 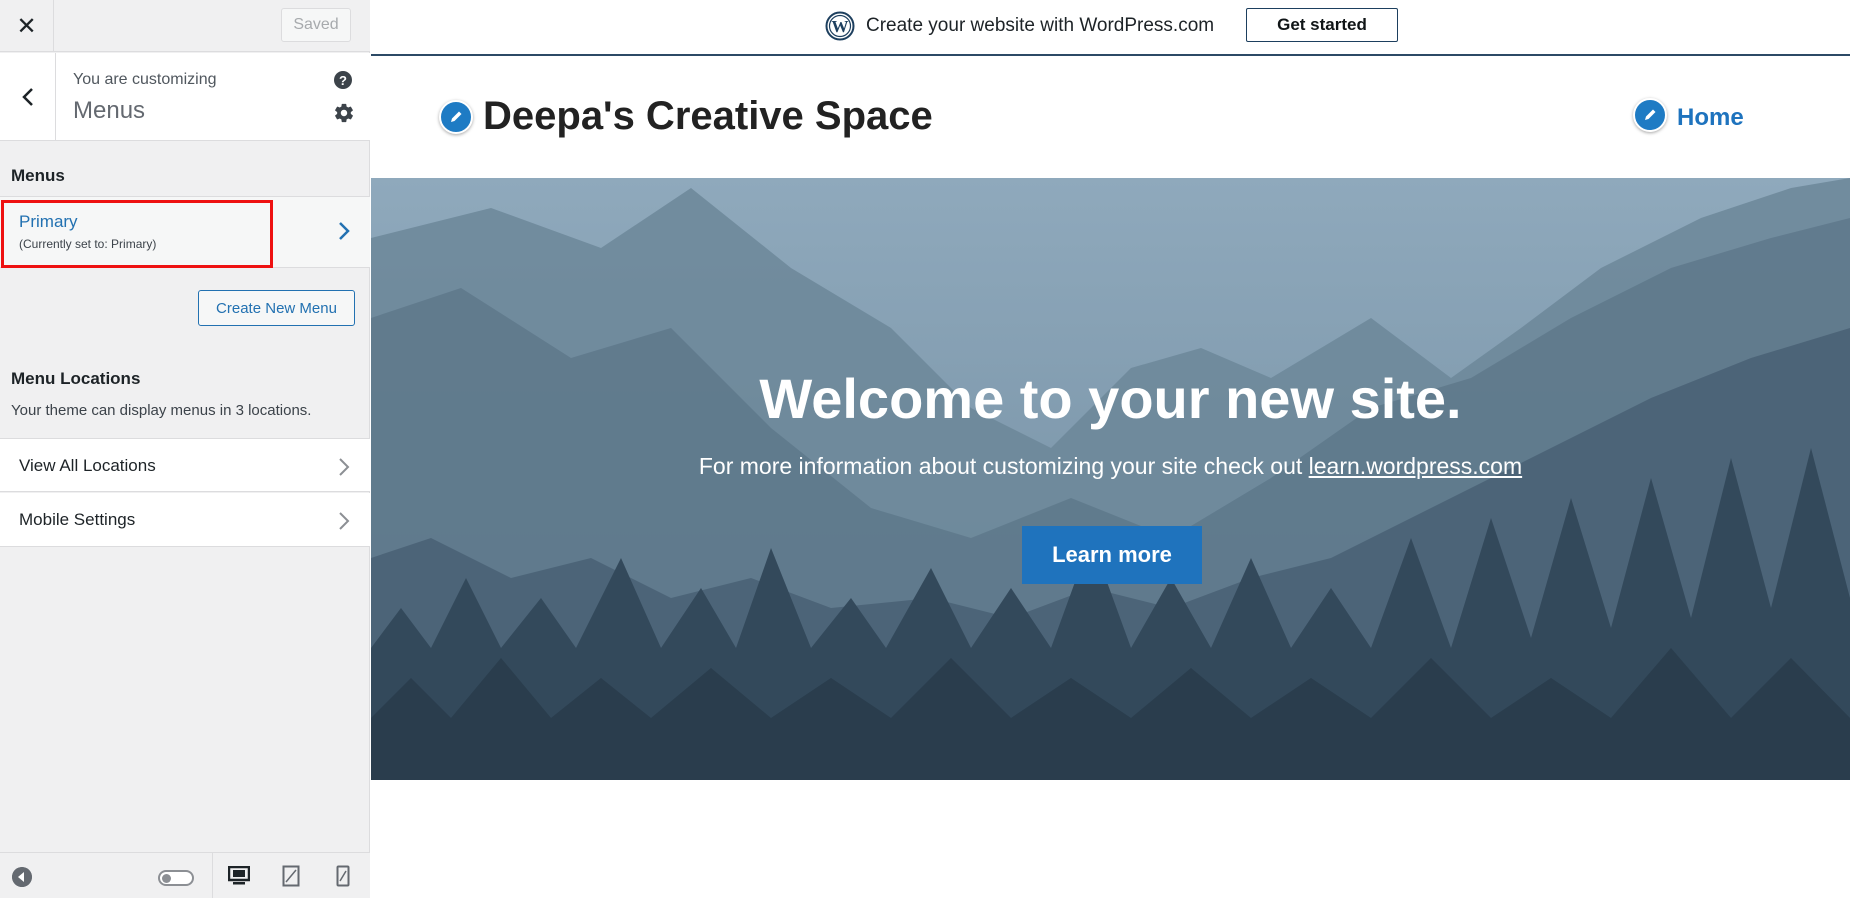 What do you see at coordinates (344, 113) in the screenshot?
I see `gear-icon` at bounding box center [344, 113].